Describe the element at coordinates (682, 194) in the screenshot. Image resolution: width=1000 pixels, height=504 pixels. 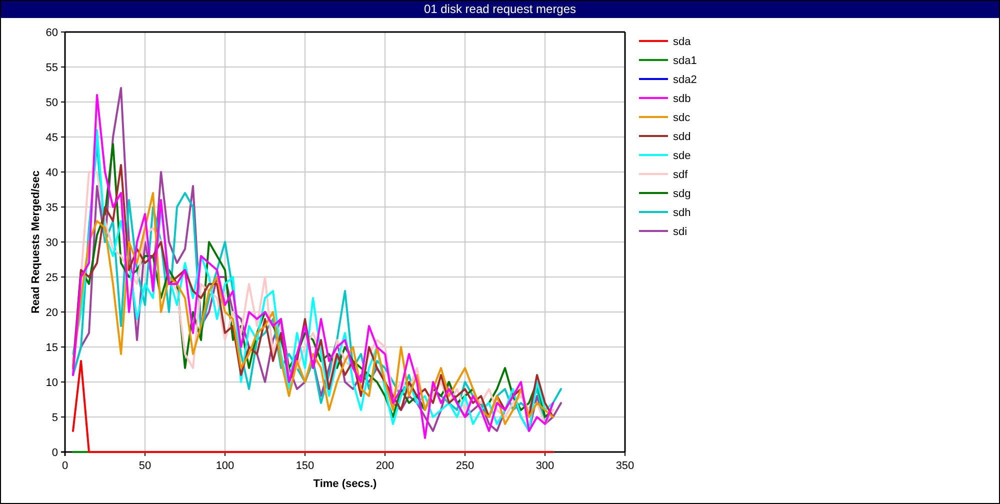
I see `legend-label: sdg` at that location.